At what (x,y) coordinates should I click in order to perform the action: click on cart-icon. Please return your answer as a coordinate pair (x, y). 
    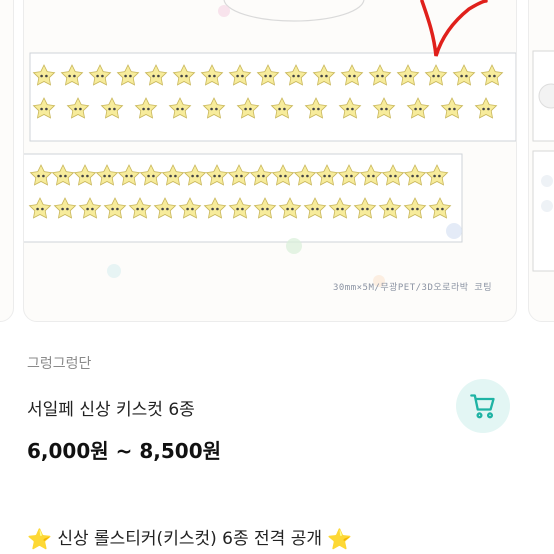
    Looking at the image, I should click on (482, 406).